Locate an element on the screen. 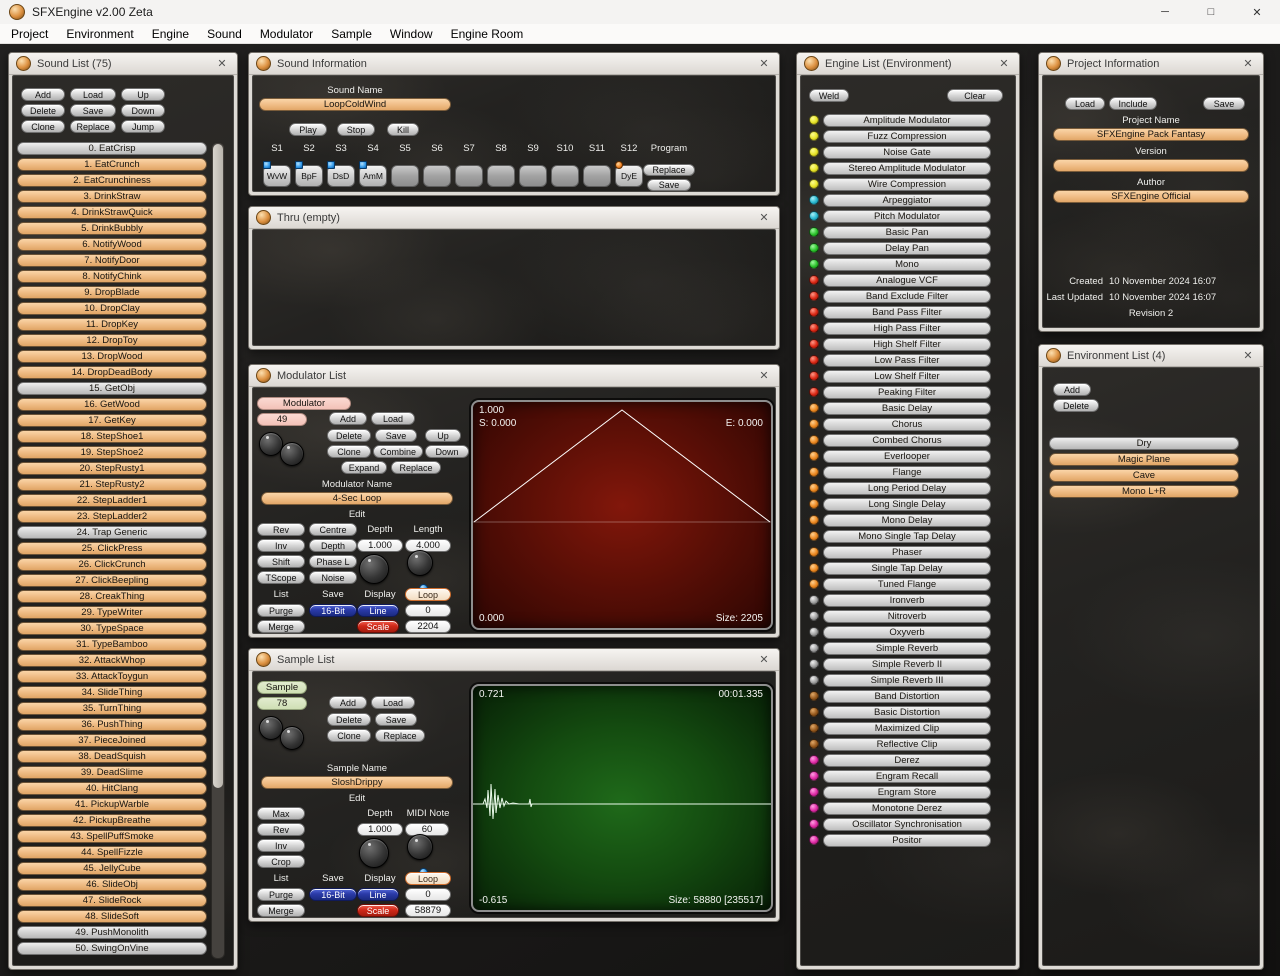 This screenshot has width=1280, height=976. sound-list-item: 38. DeadSquish is located at coordinates (112, 756).